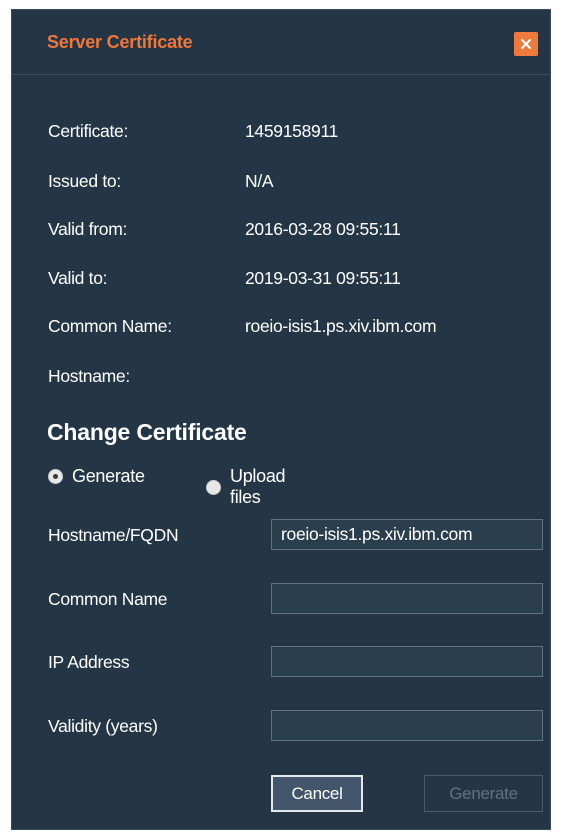  What do you see at coordinates (108, 599) in the screenshot?
I see `common-name-field-label: Common Name` at bounding box center [108, 599].